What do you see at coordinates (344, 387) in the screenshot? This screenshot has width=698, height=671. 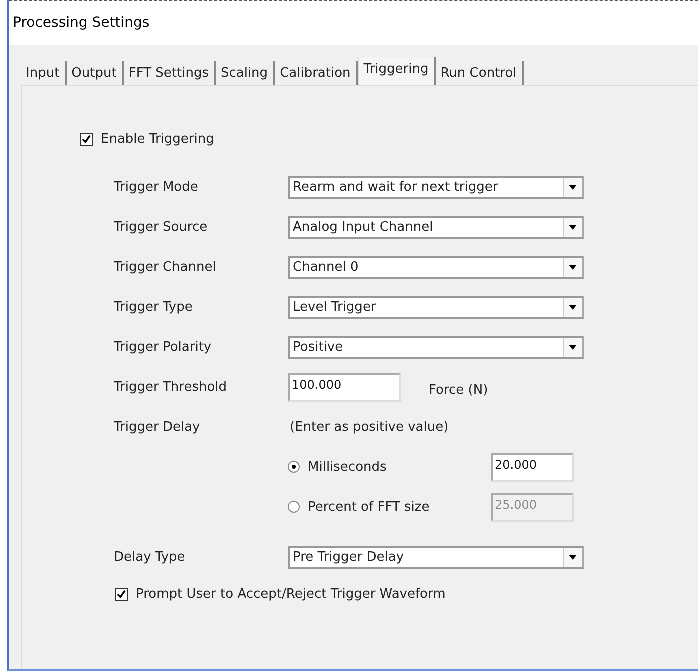 I see `input-field: 100.000` at bounding box center [344, 387].